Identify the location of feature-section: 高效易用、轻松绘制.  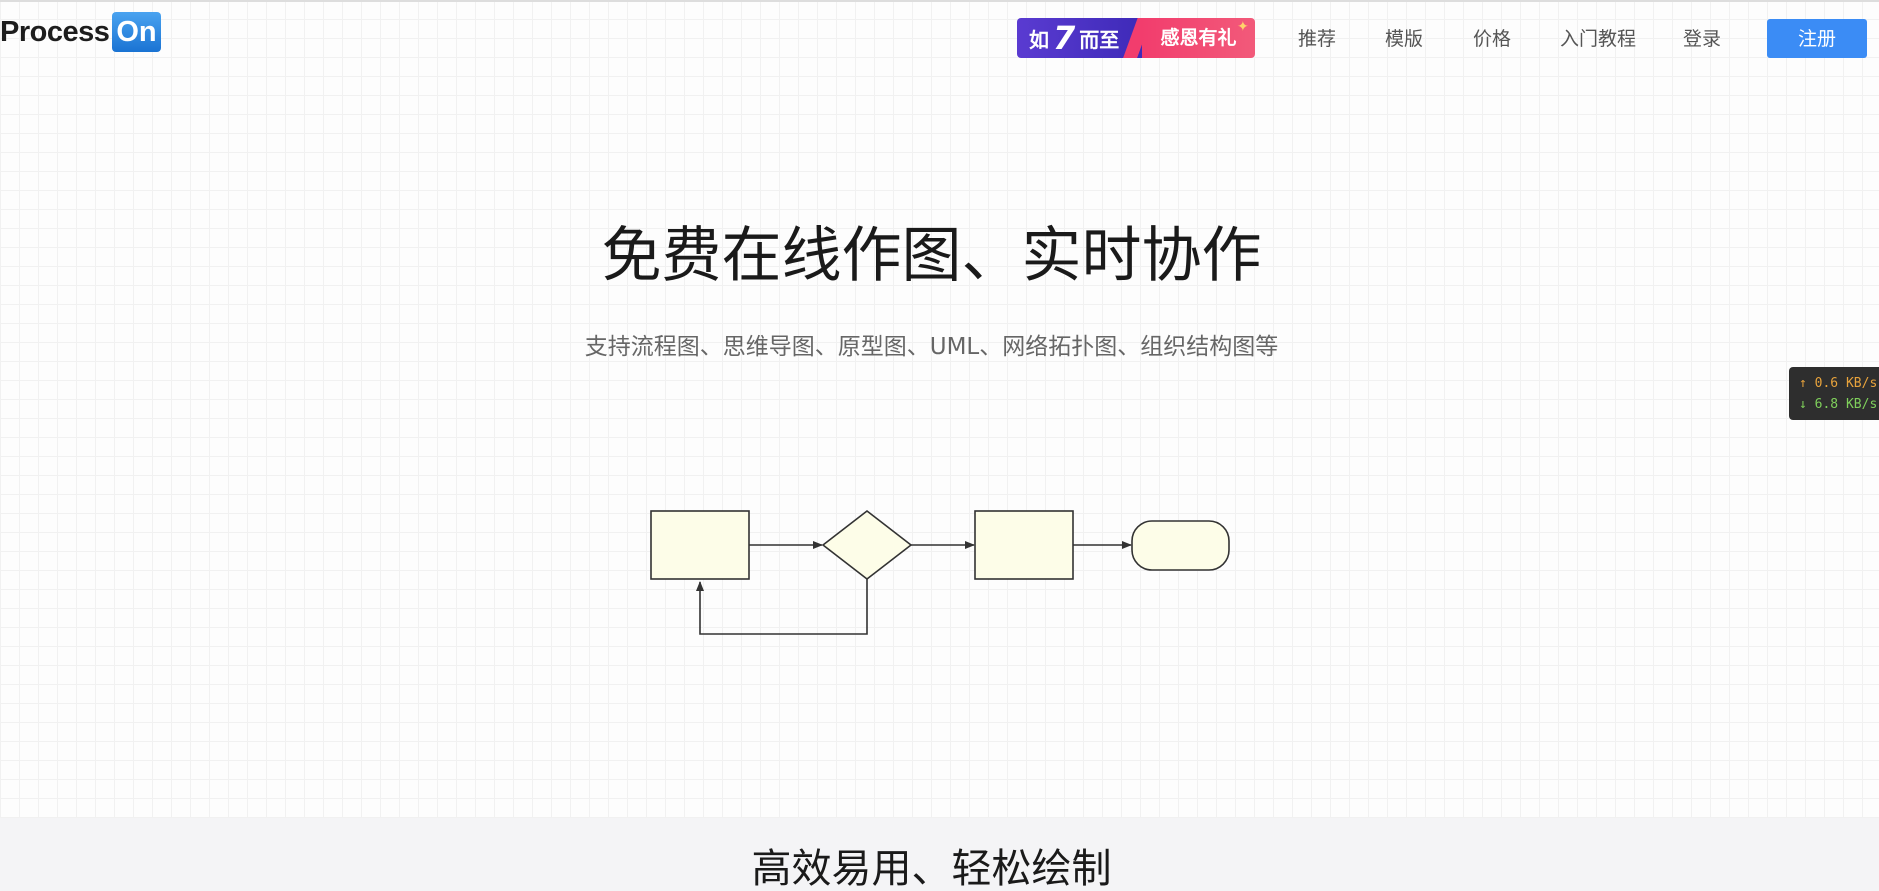
(939, 854).